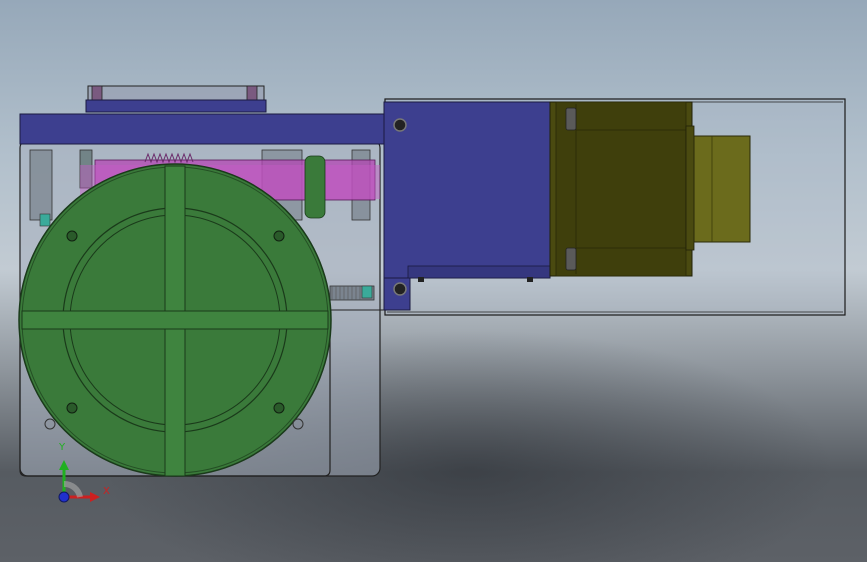 The image size is (867, 562). Describe the element at coordinates (106, 491) in the screenshot. I see `x-axis-label: X` at that location.